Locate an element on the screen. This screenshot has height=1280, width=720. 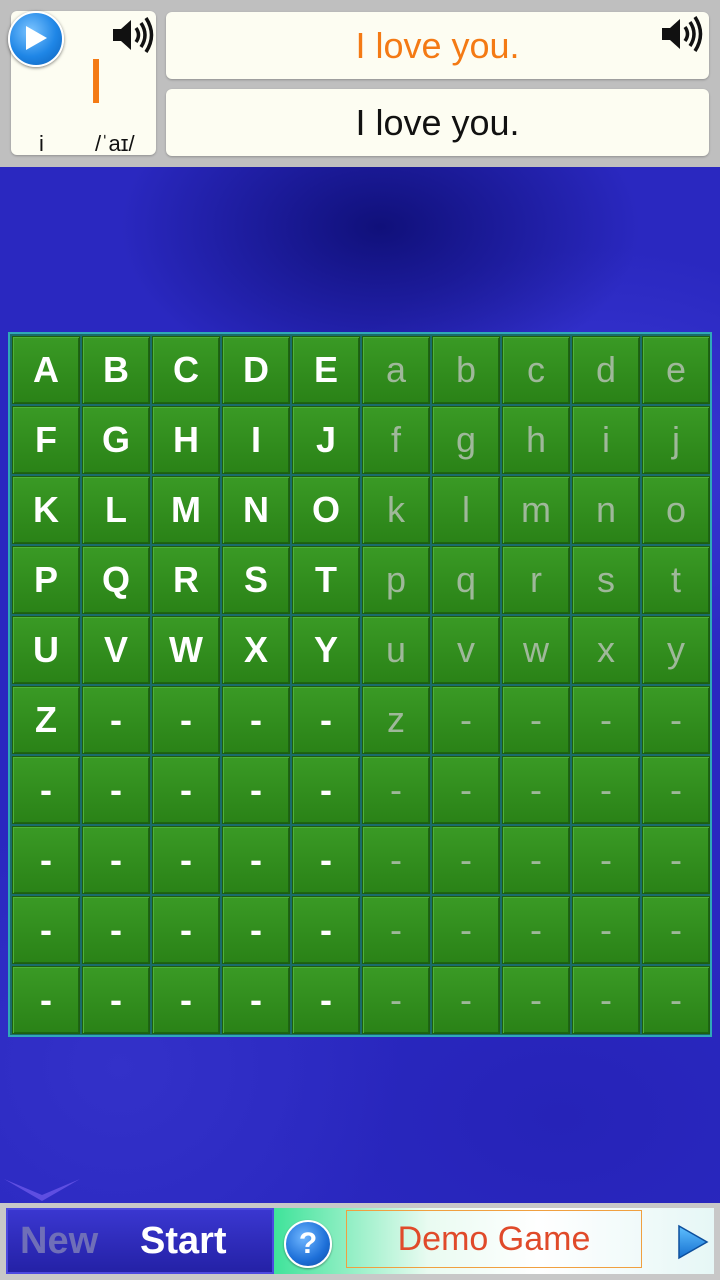
letter-tile: B is located at coordinates (116, 370).